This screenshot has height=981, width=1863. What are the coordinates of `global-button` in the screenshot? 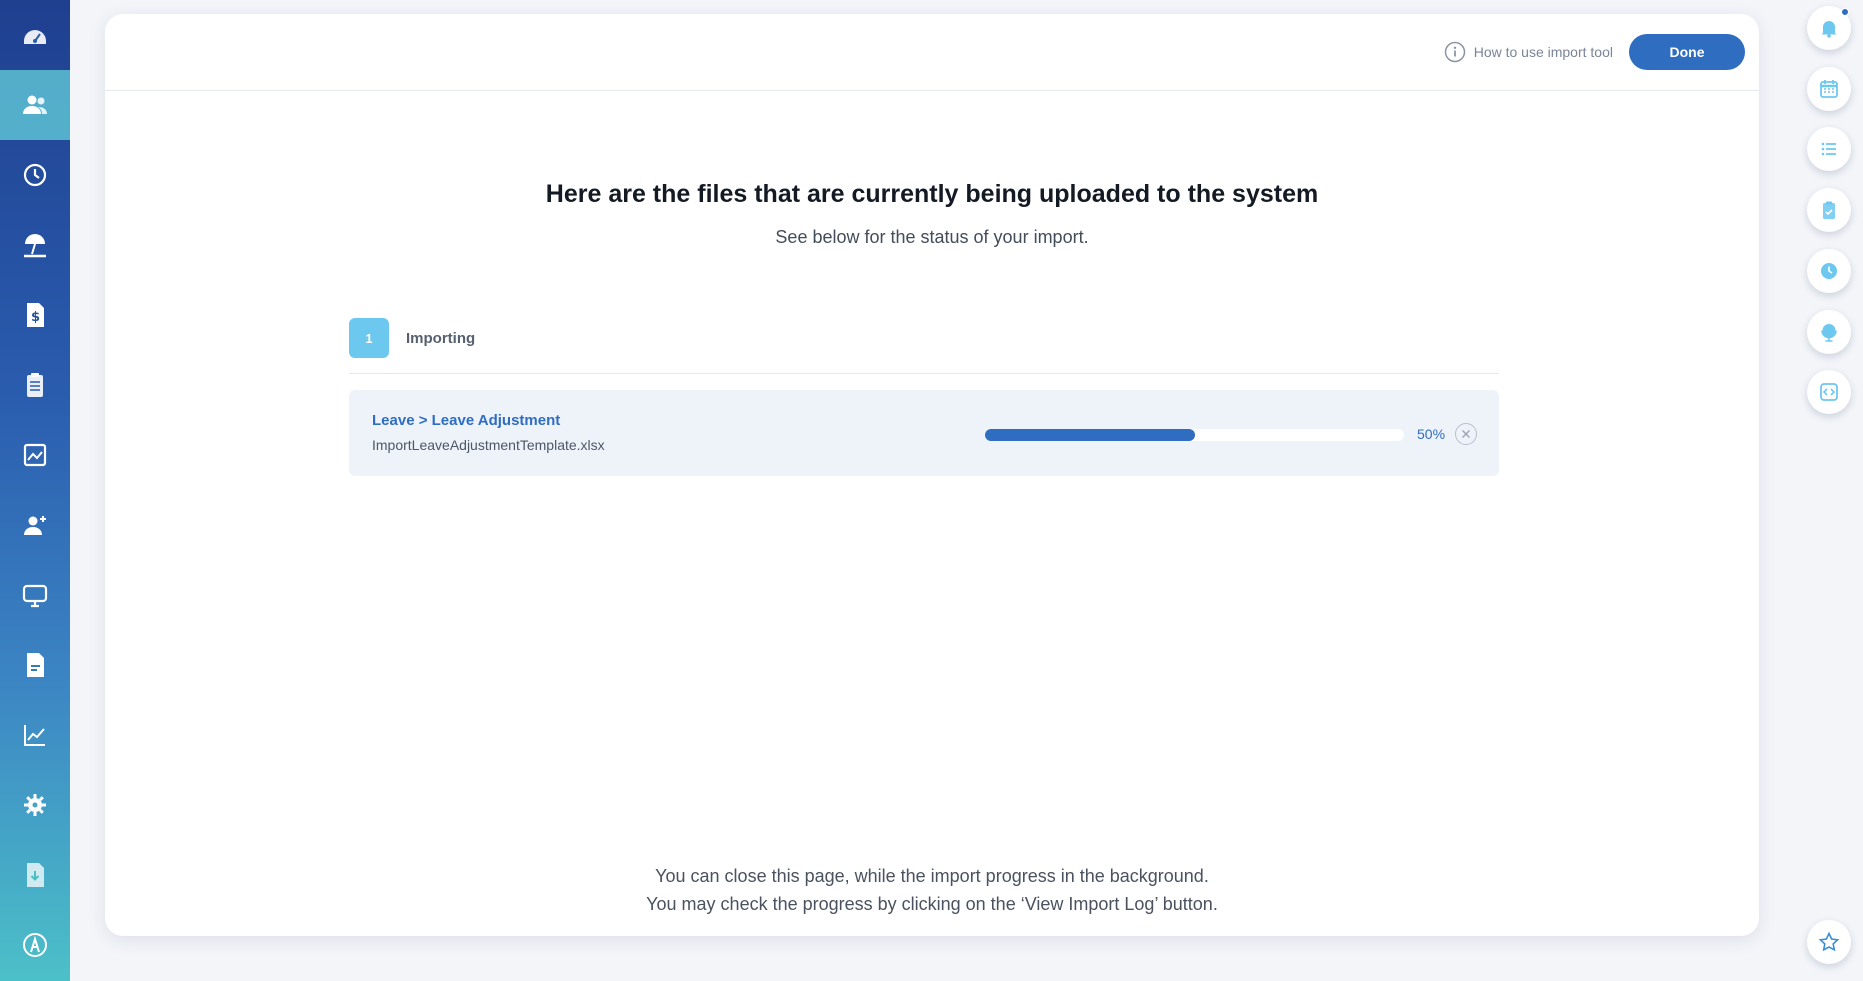 It's located at (1829, 332).